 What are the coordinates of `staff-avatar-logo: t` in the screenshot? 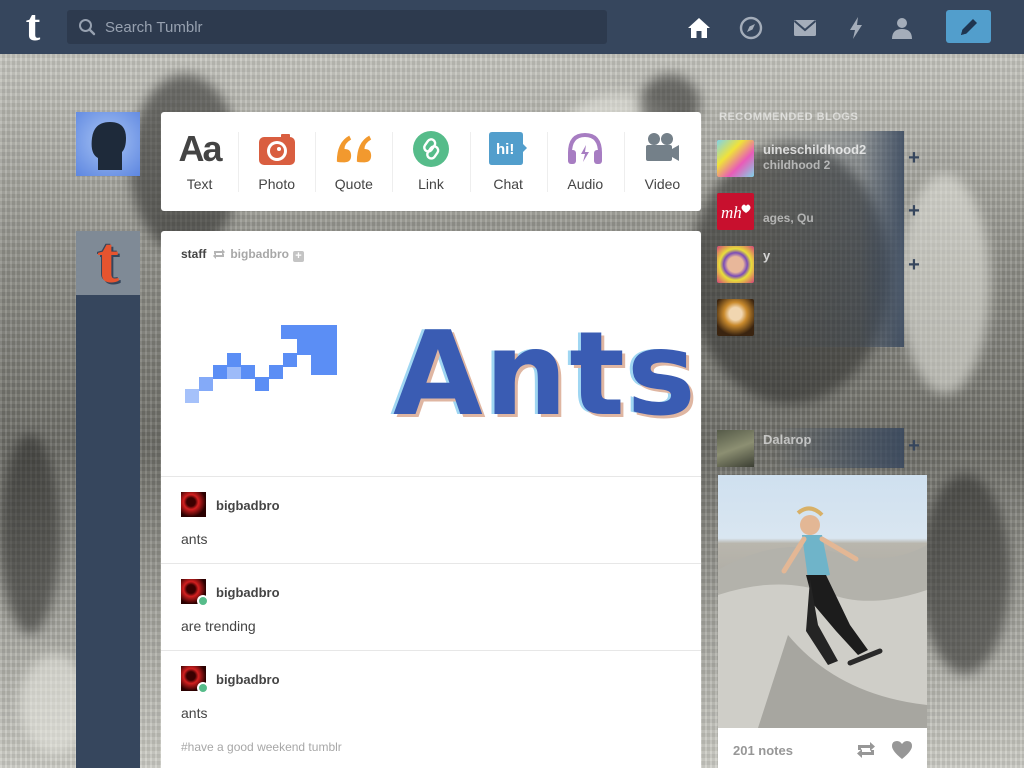 It's located at (108, 263).